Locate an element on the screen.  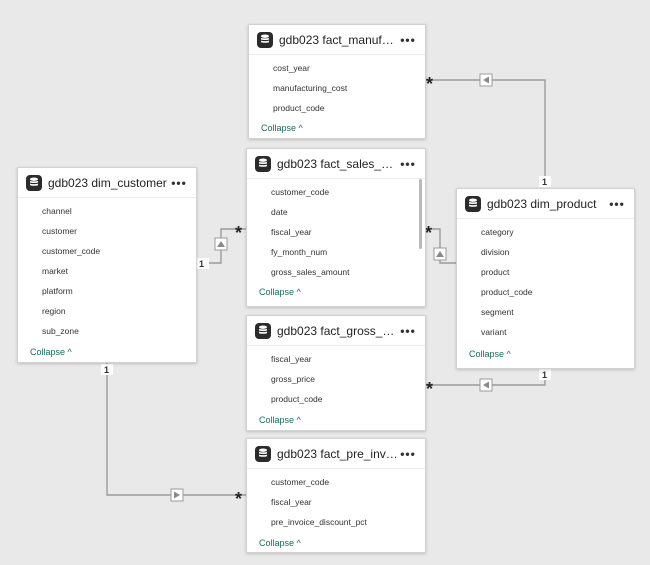
field-row: category is located at coordinates (545, 232).